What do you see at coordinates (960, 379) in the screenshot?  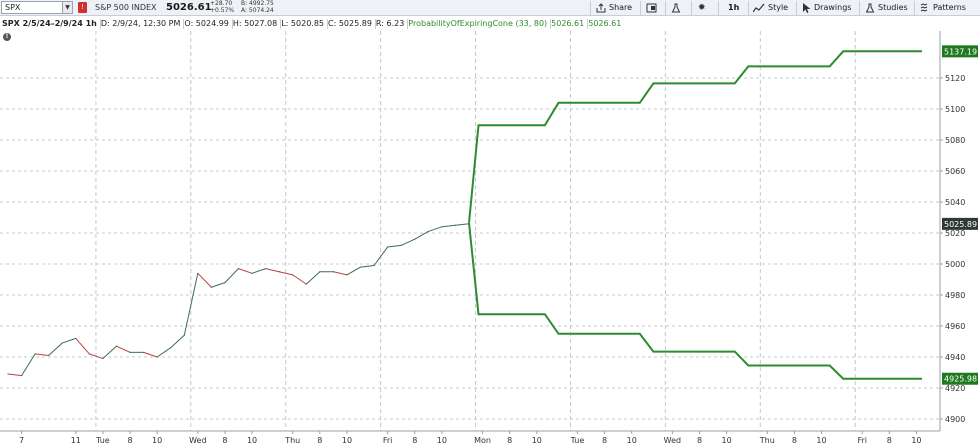 I see `price-badge-label: 4925.98` at bounding box center [960, 379].